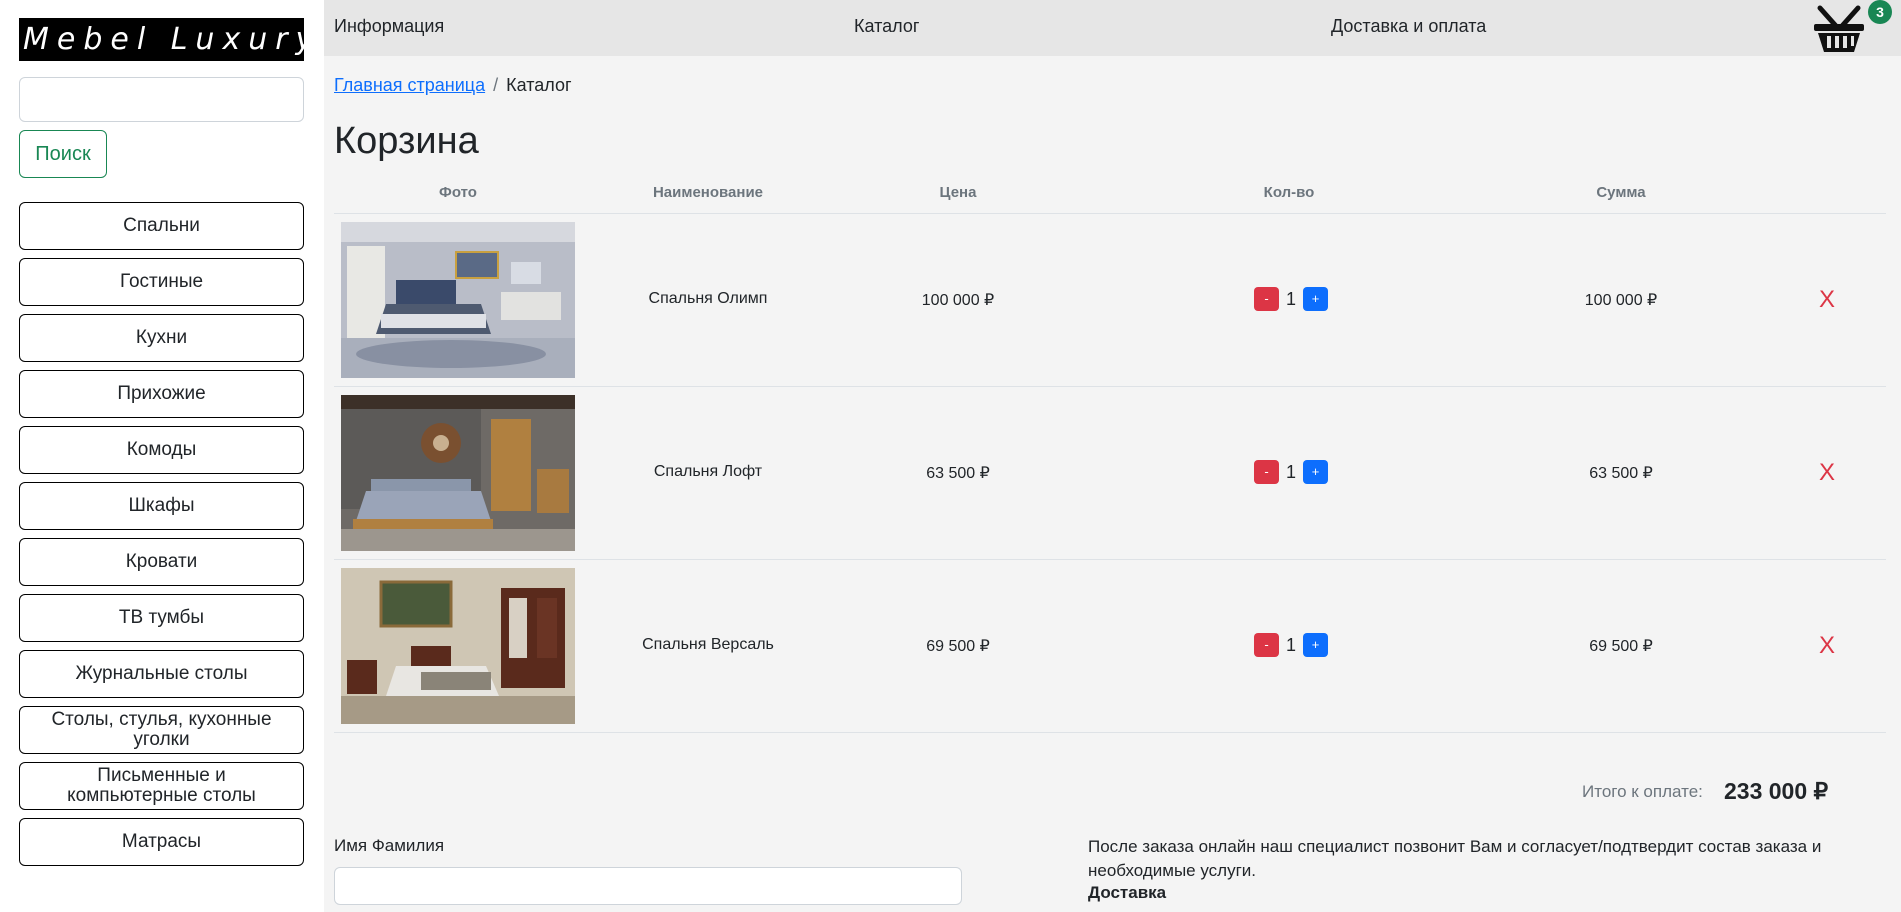  I want to click on category-living-rooms: Гостиные, so click(161, 282).